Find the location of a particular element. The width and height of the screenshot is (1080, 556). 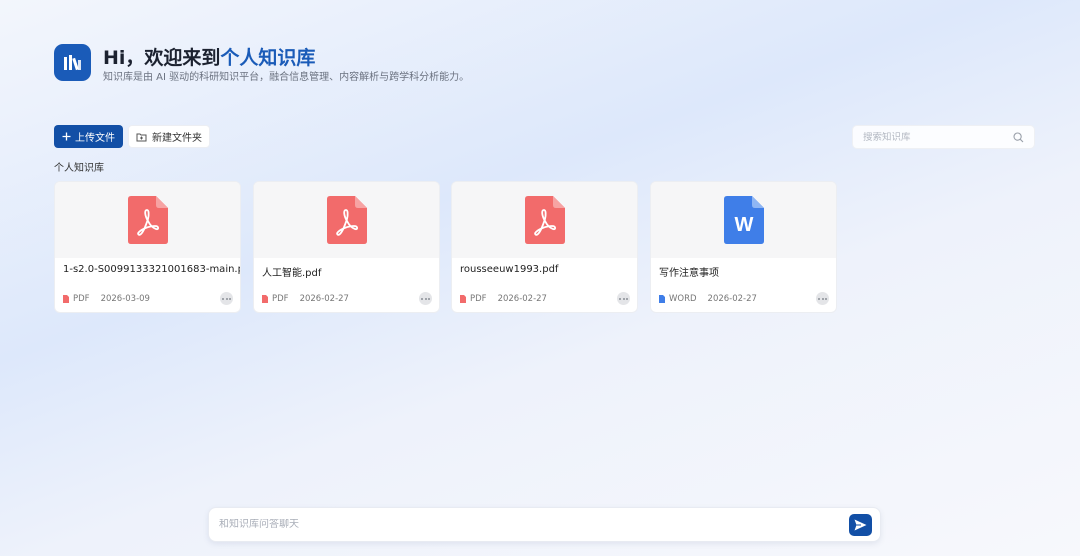

file-name: 写作注意事项 is located at coordinates (689, 273).